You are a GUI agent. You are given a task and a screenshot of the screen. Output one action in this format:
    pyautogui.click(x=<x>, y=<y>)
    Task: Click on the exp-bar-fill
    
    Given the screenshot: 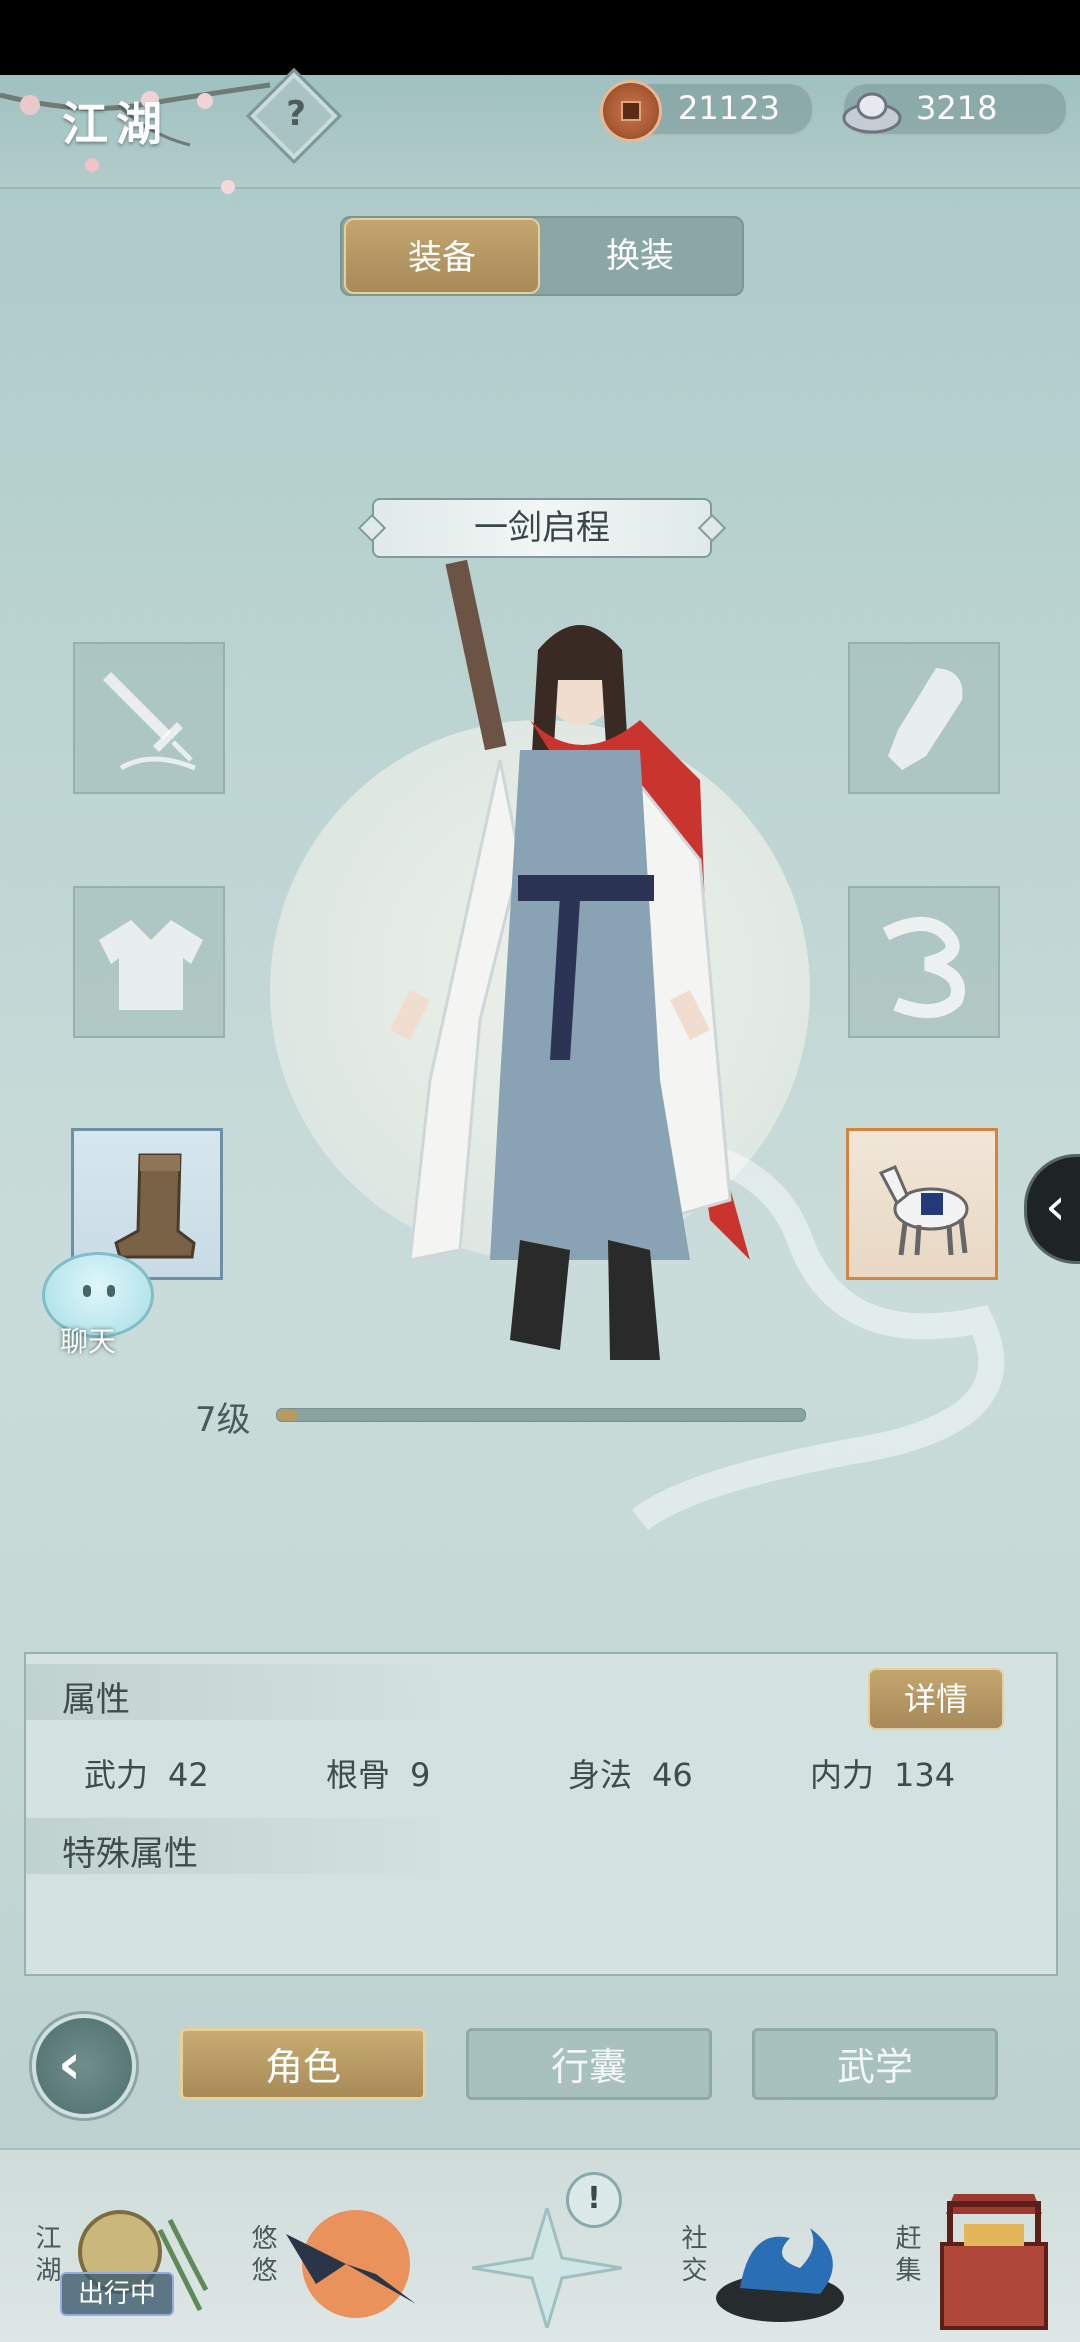 What is the action you would take?
    pyautogui.click(x=288, y=1415)
    